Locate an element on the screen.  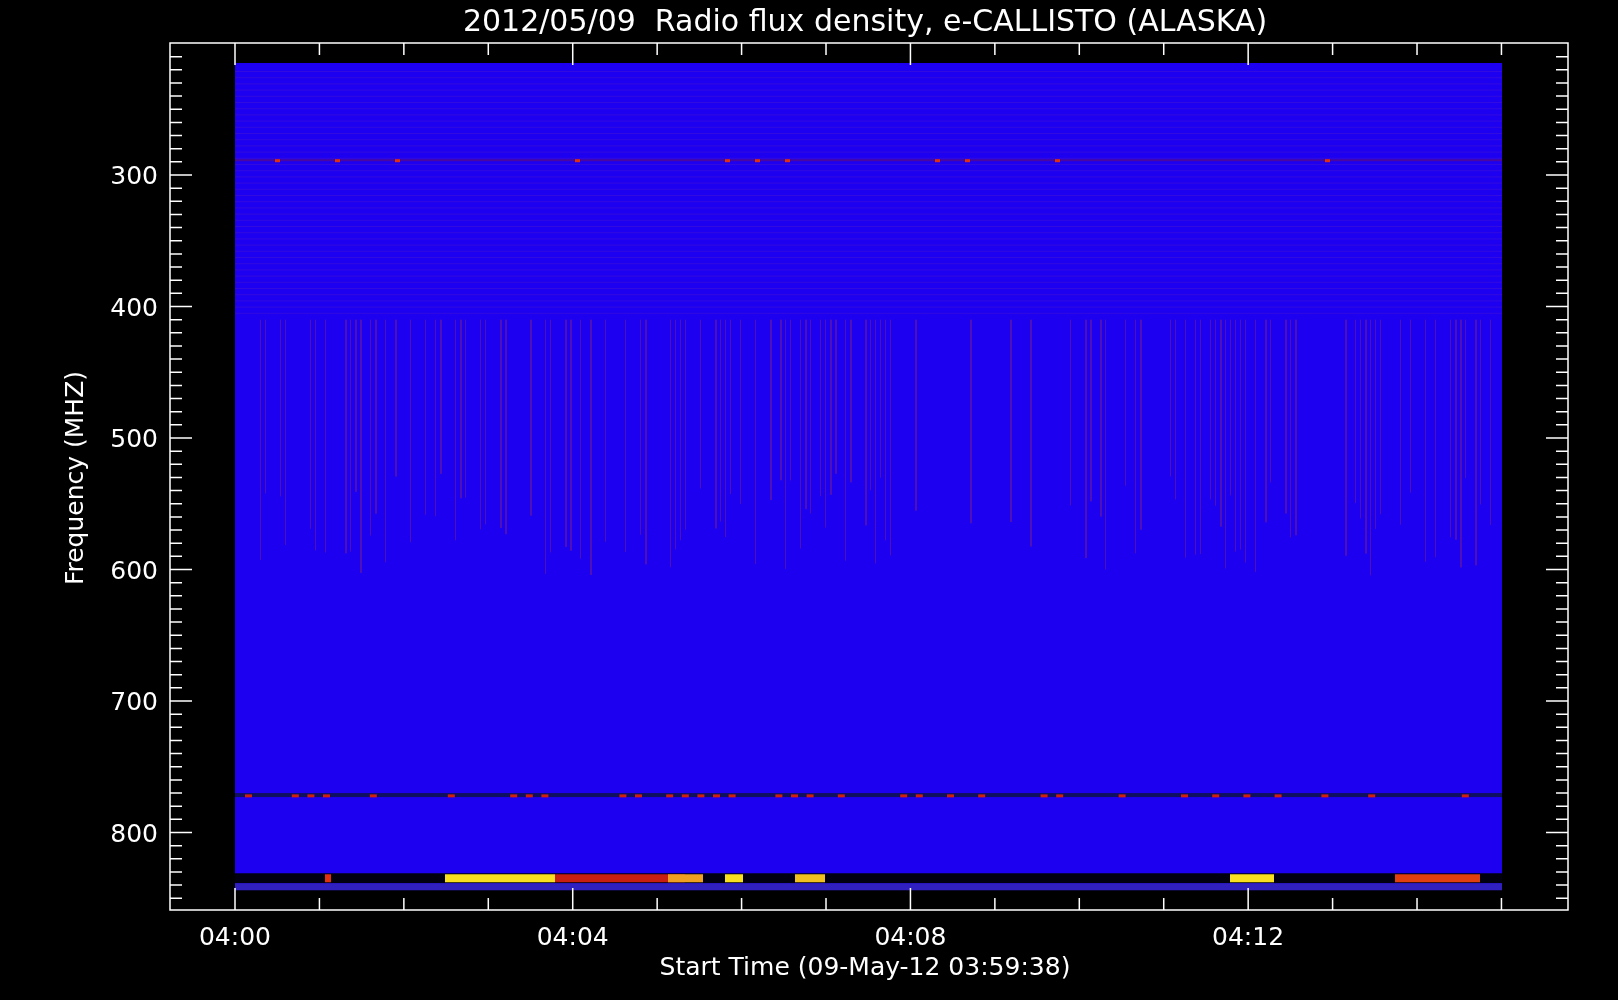
y-tick-label: 500 is located at coordinates (134, 438).